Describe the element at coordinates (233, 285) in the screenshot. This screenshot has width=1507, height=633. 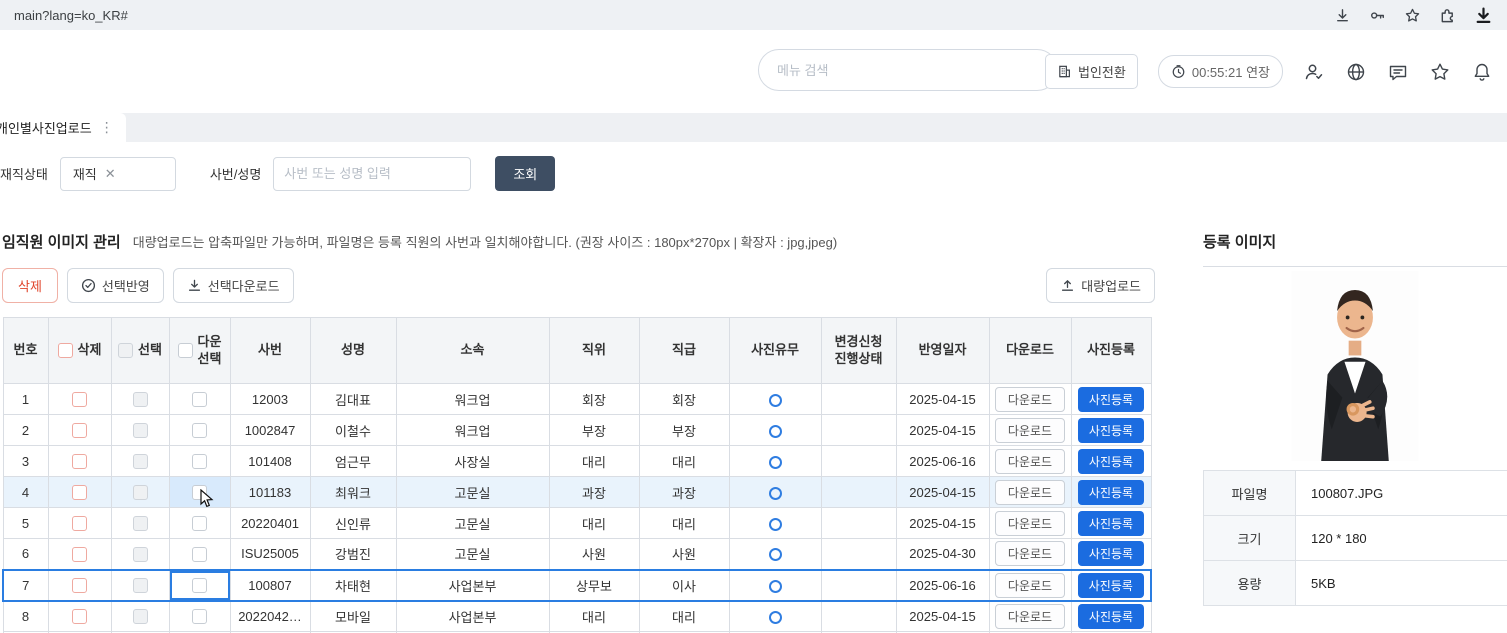
I see `download-selected-button: 선택다운로드` at that location.